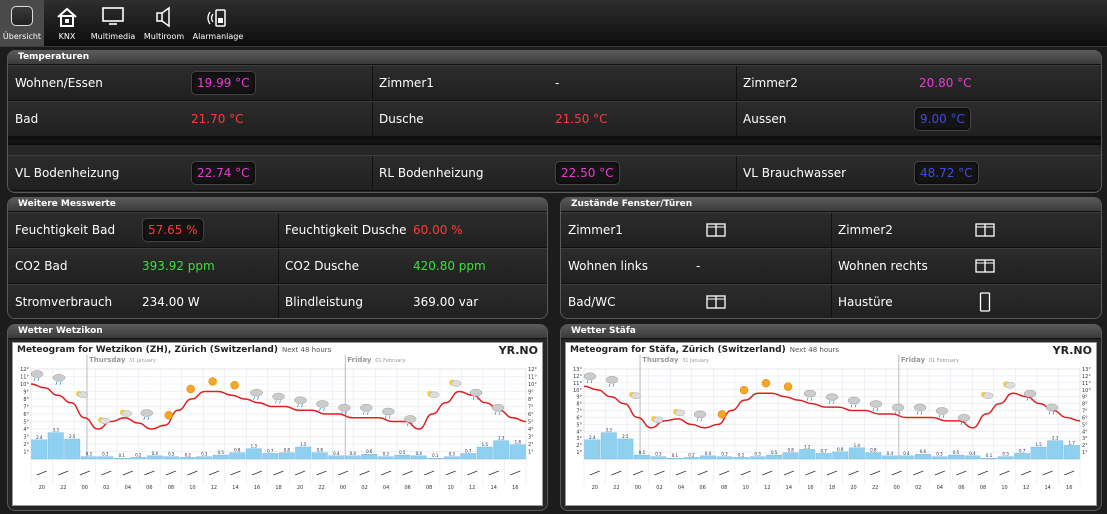 The width and height of the screenshot is (1107, 514). What do you see at coordinates (406, 83) in the screenshot?
I see `temp-label: Zimmer1` at bounding box center [406, 83].